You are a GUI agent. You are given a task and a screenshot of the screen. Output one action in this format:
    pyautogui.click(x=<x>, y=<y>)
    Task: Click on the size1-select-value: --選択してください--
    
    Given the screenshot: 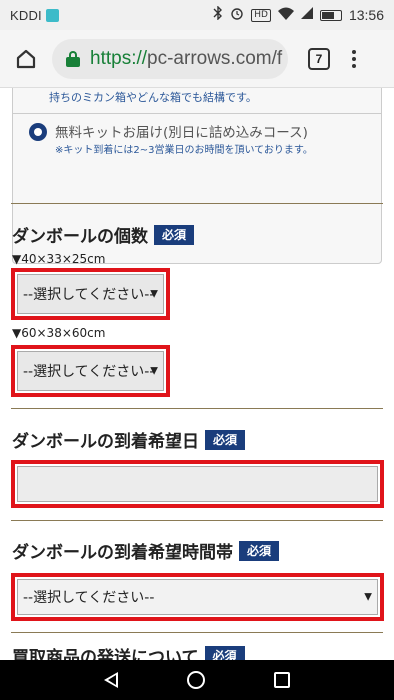 What is the action you would take?
    pyautogui.click(x=89, y=295)
    